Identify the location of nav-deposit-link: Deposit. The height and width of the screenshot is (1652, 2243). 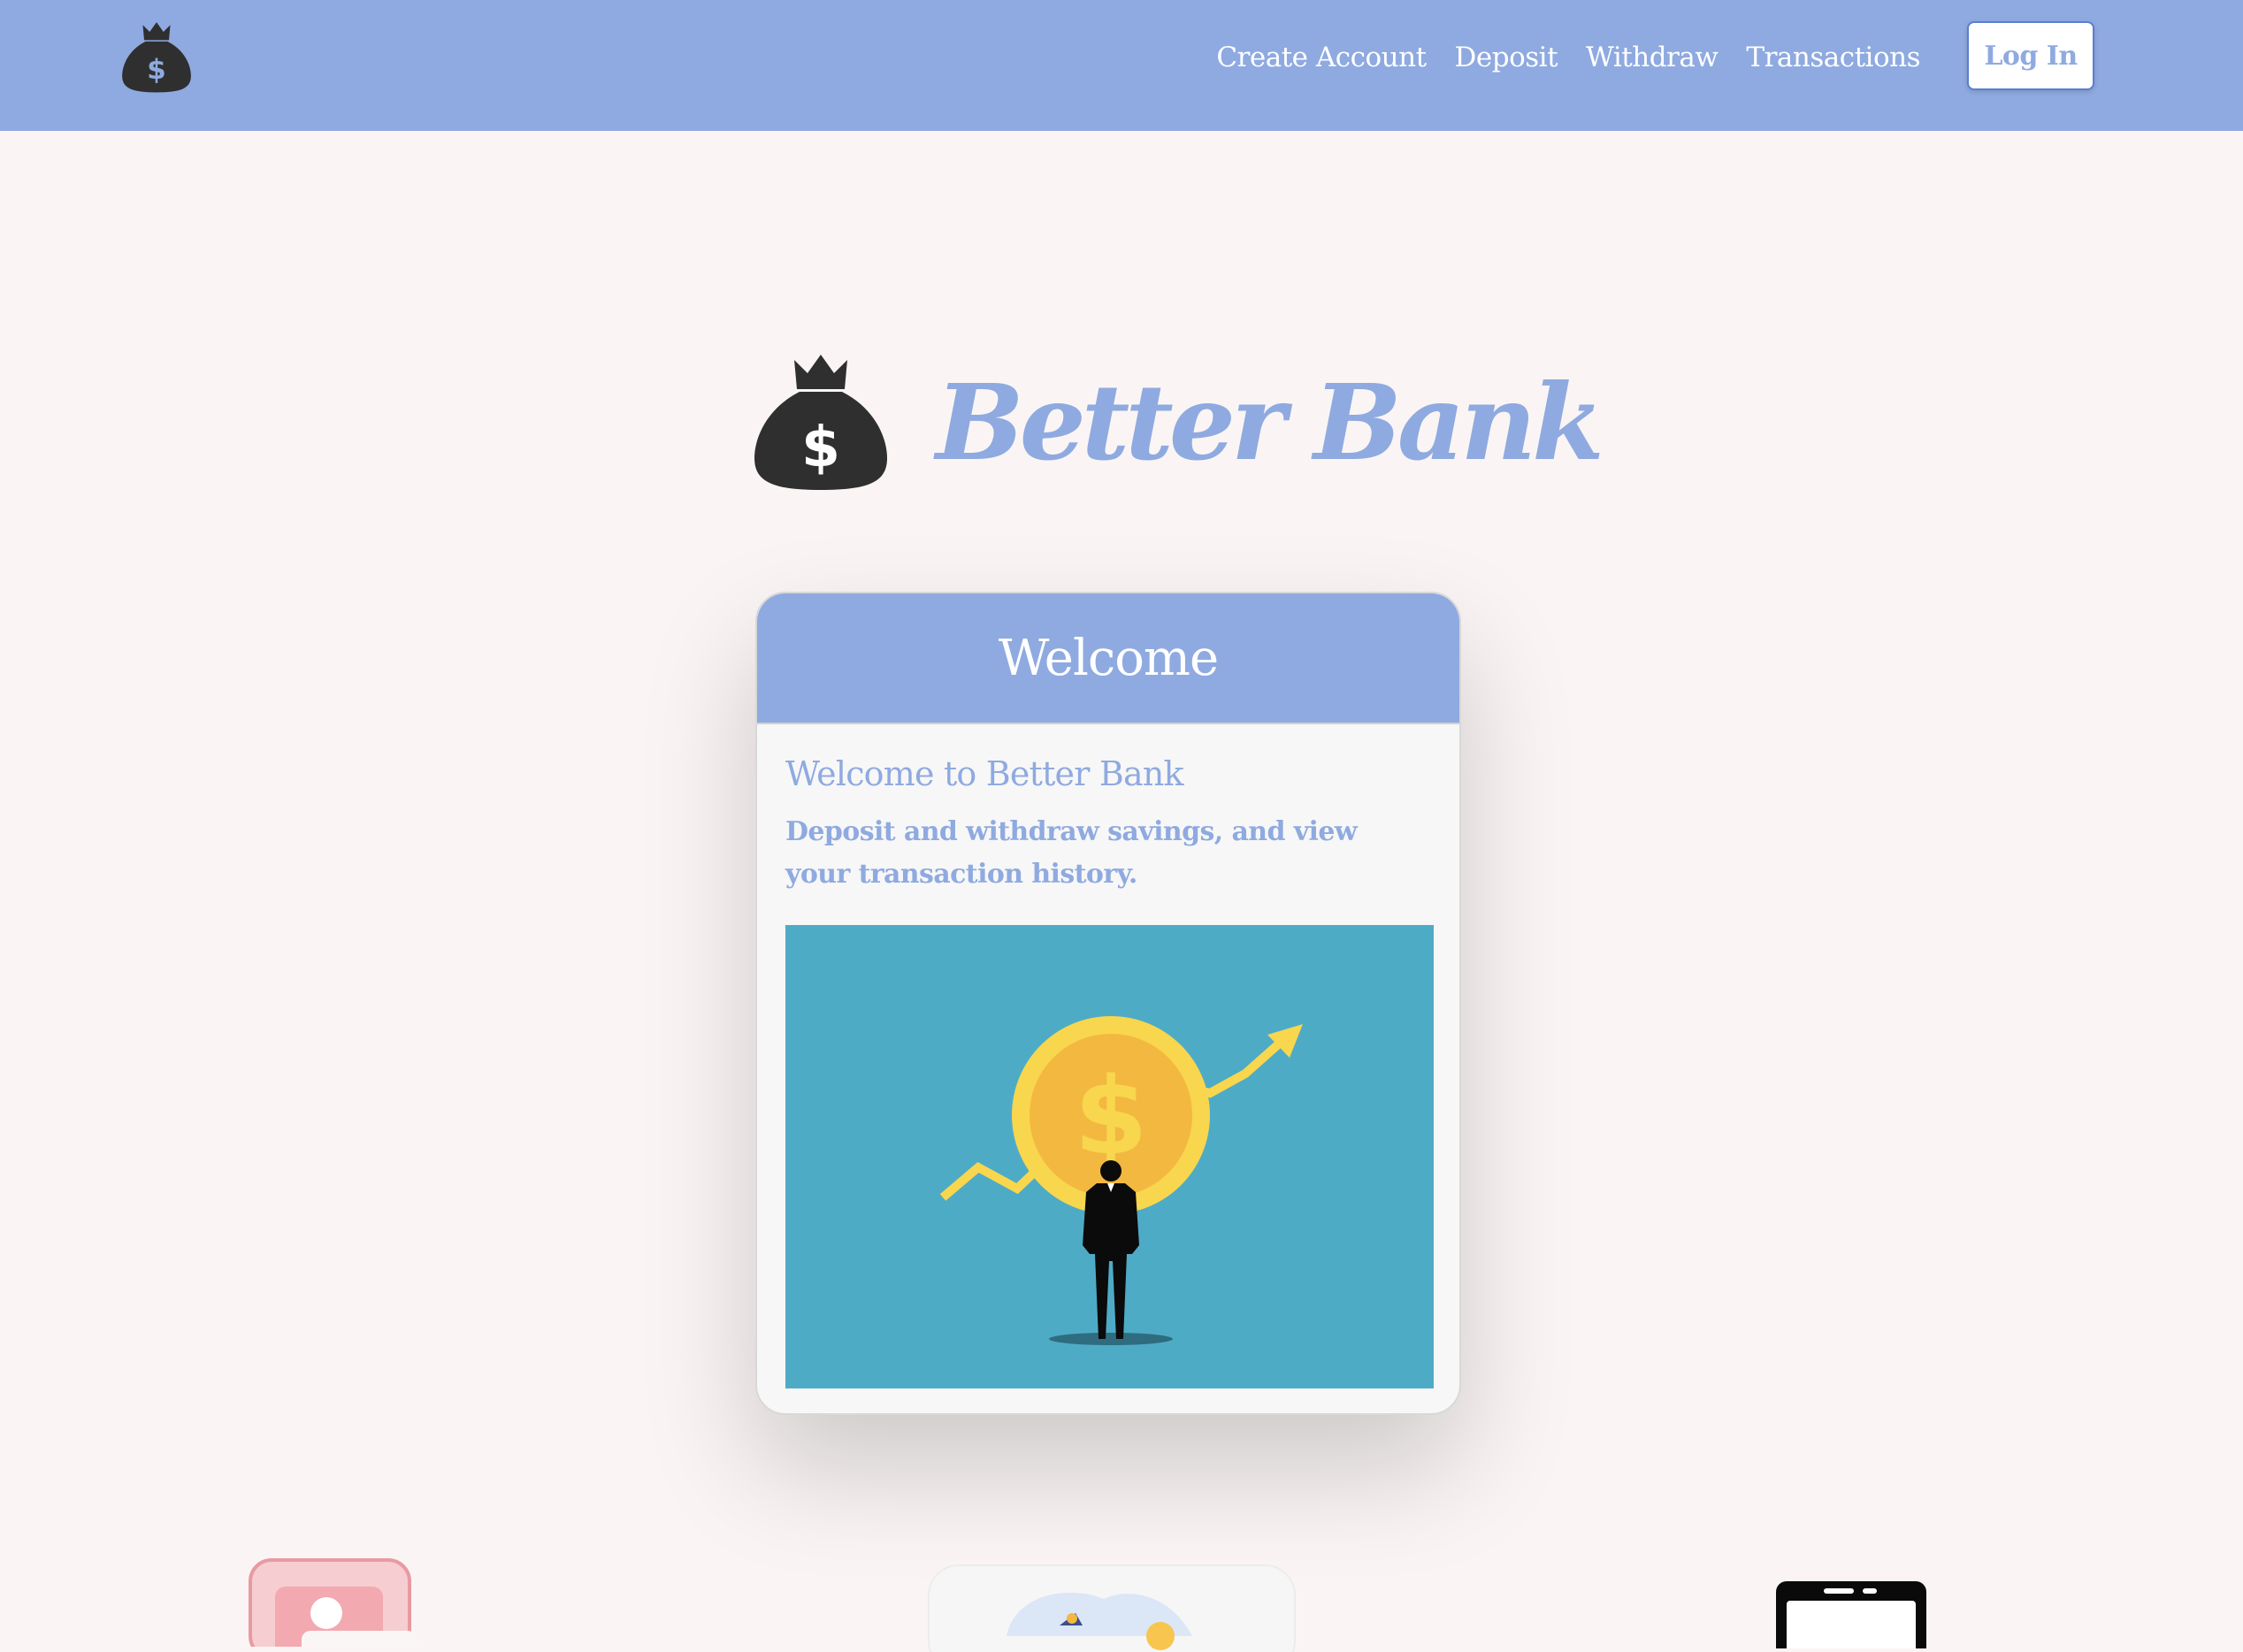
(1506, 57).